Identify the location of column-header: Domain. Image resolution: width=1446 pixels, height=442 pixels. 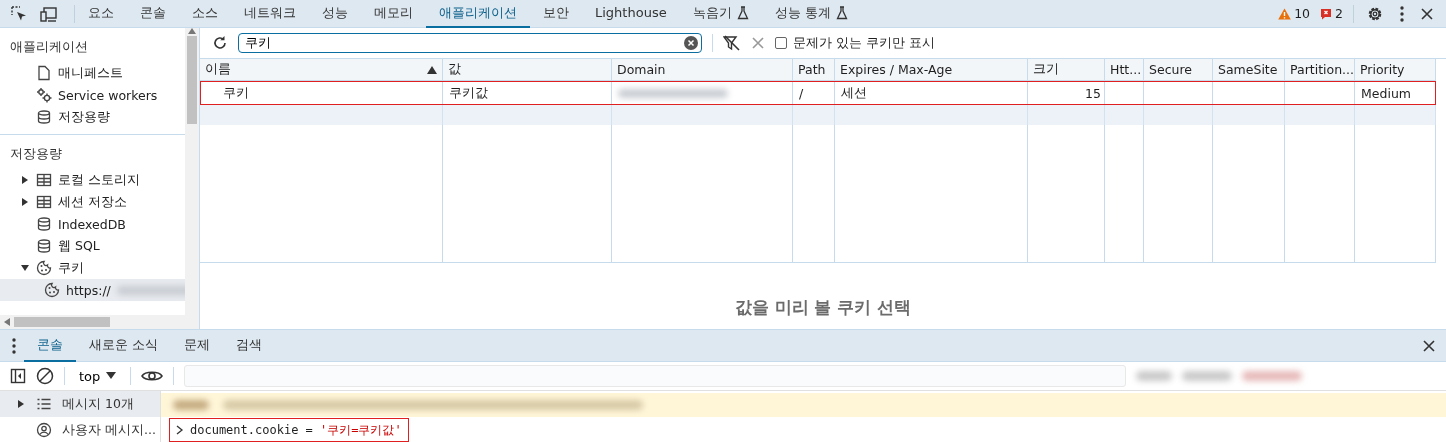
(702, 70).